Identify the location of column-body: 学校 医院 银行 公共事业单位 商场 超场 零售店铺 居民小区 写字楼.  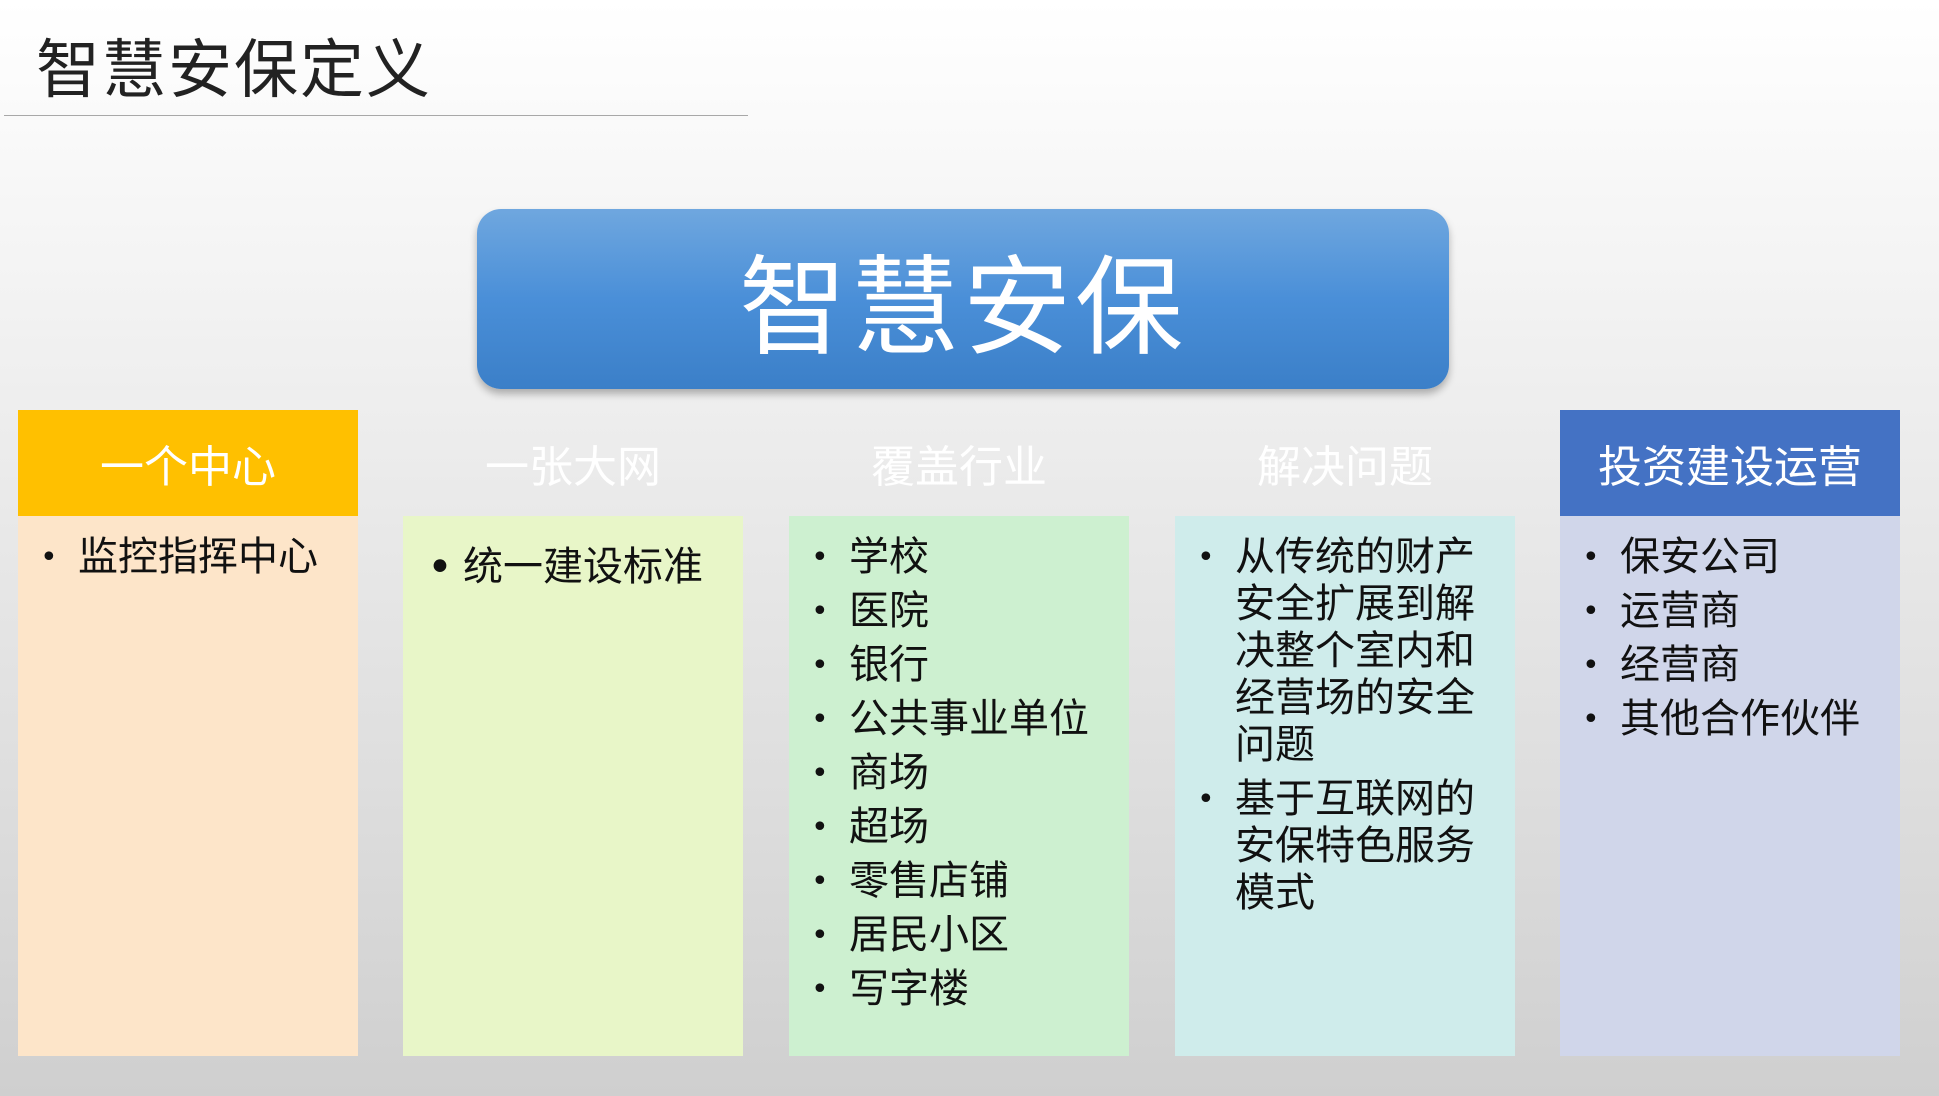
(959, 786).